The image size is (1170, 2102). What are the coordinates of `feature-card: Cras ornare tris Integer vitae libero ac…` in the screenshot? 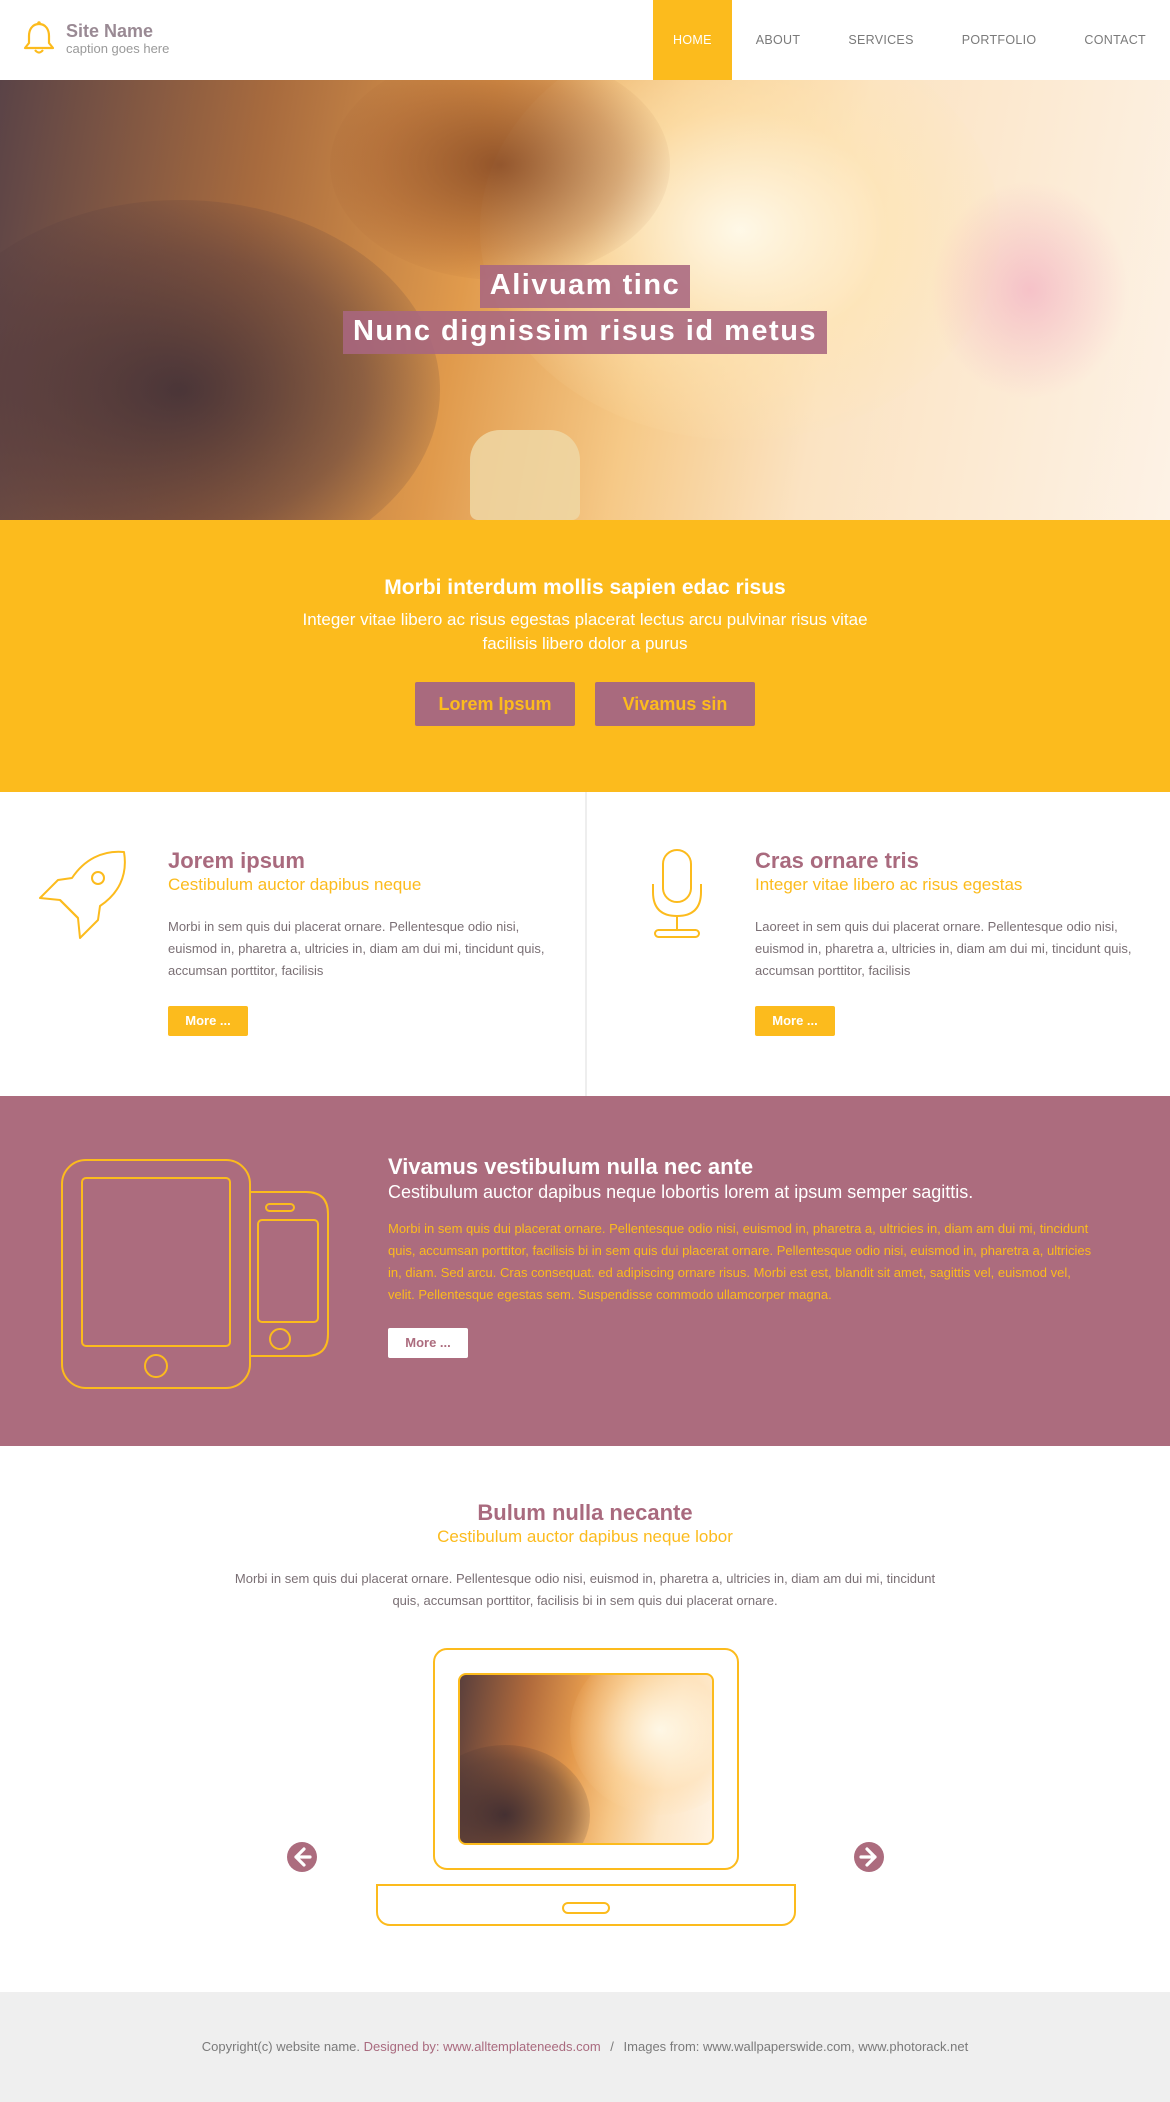 It's located at (877, 944).